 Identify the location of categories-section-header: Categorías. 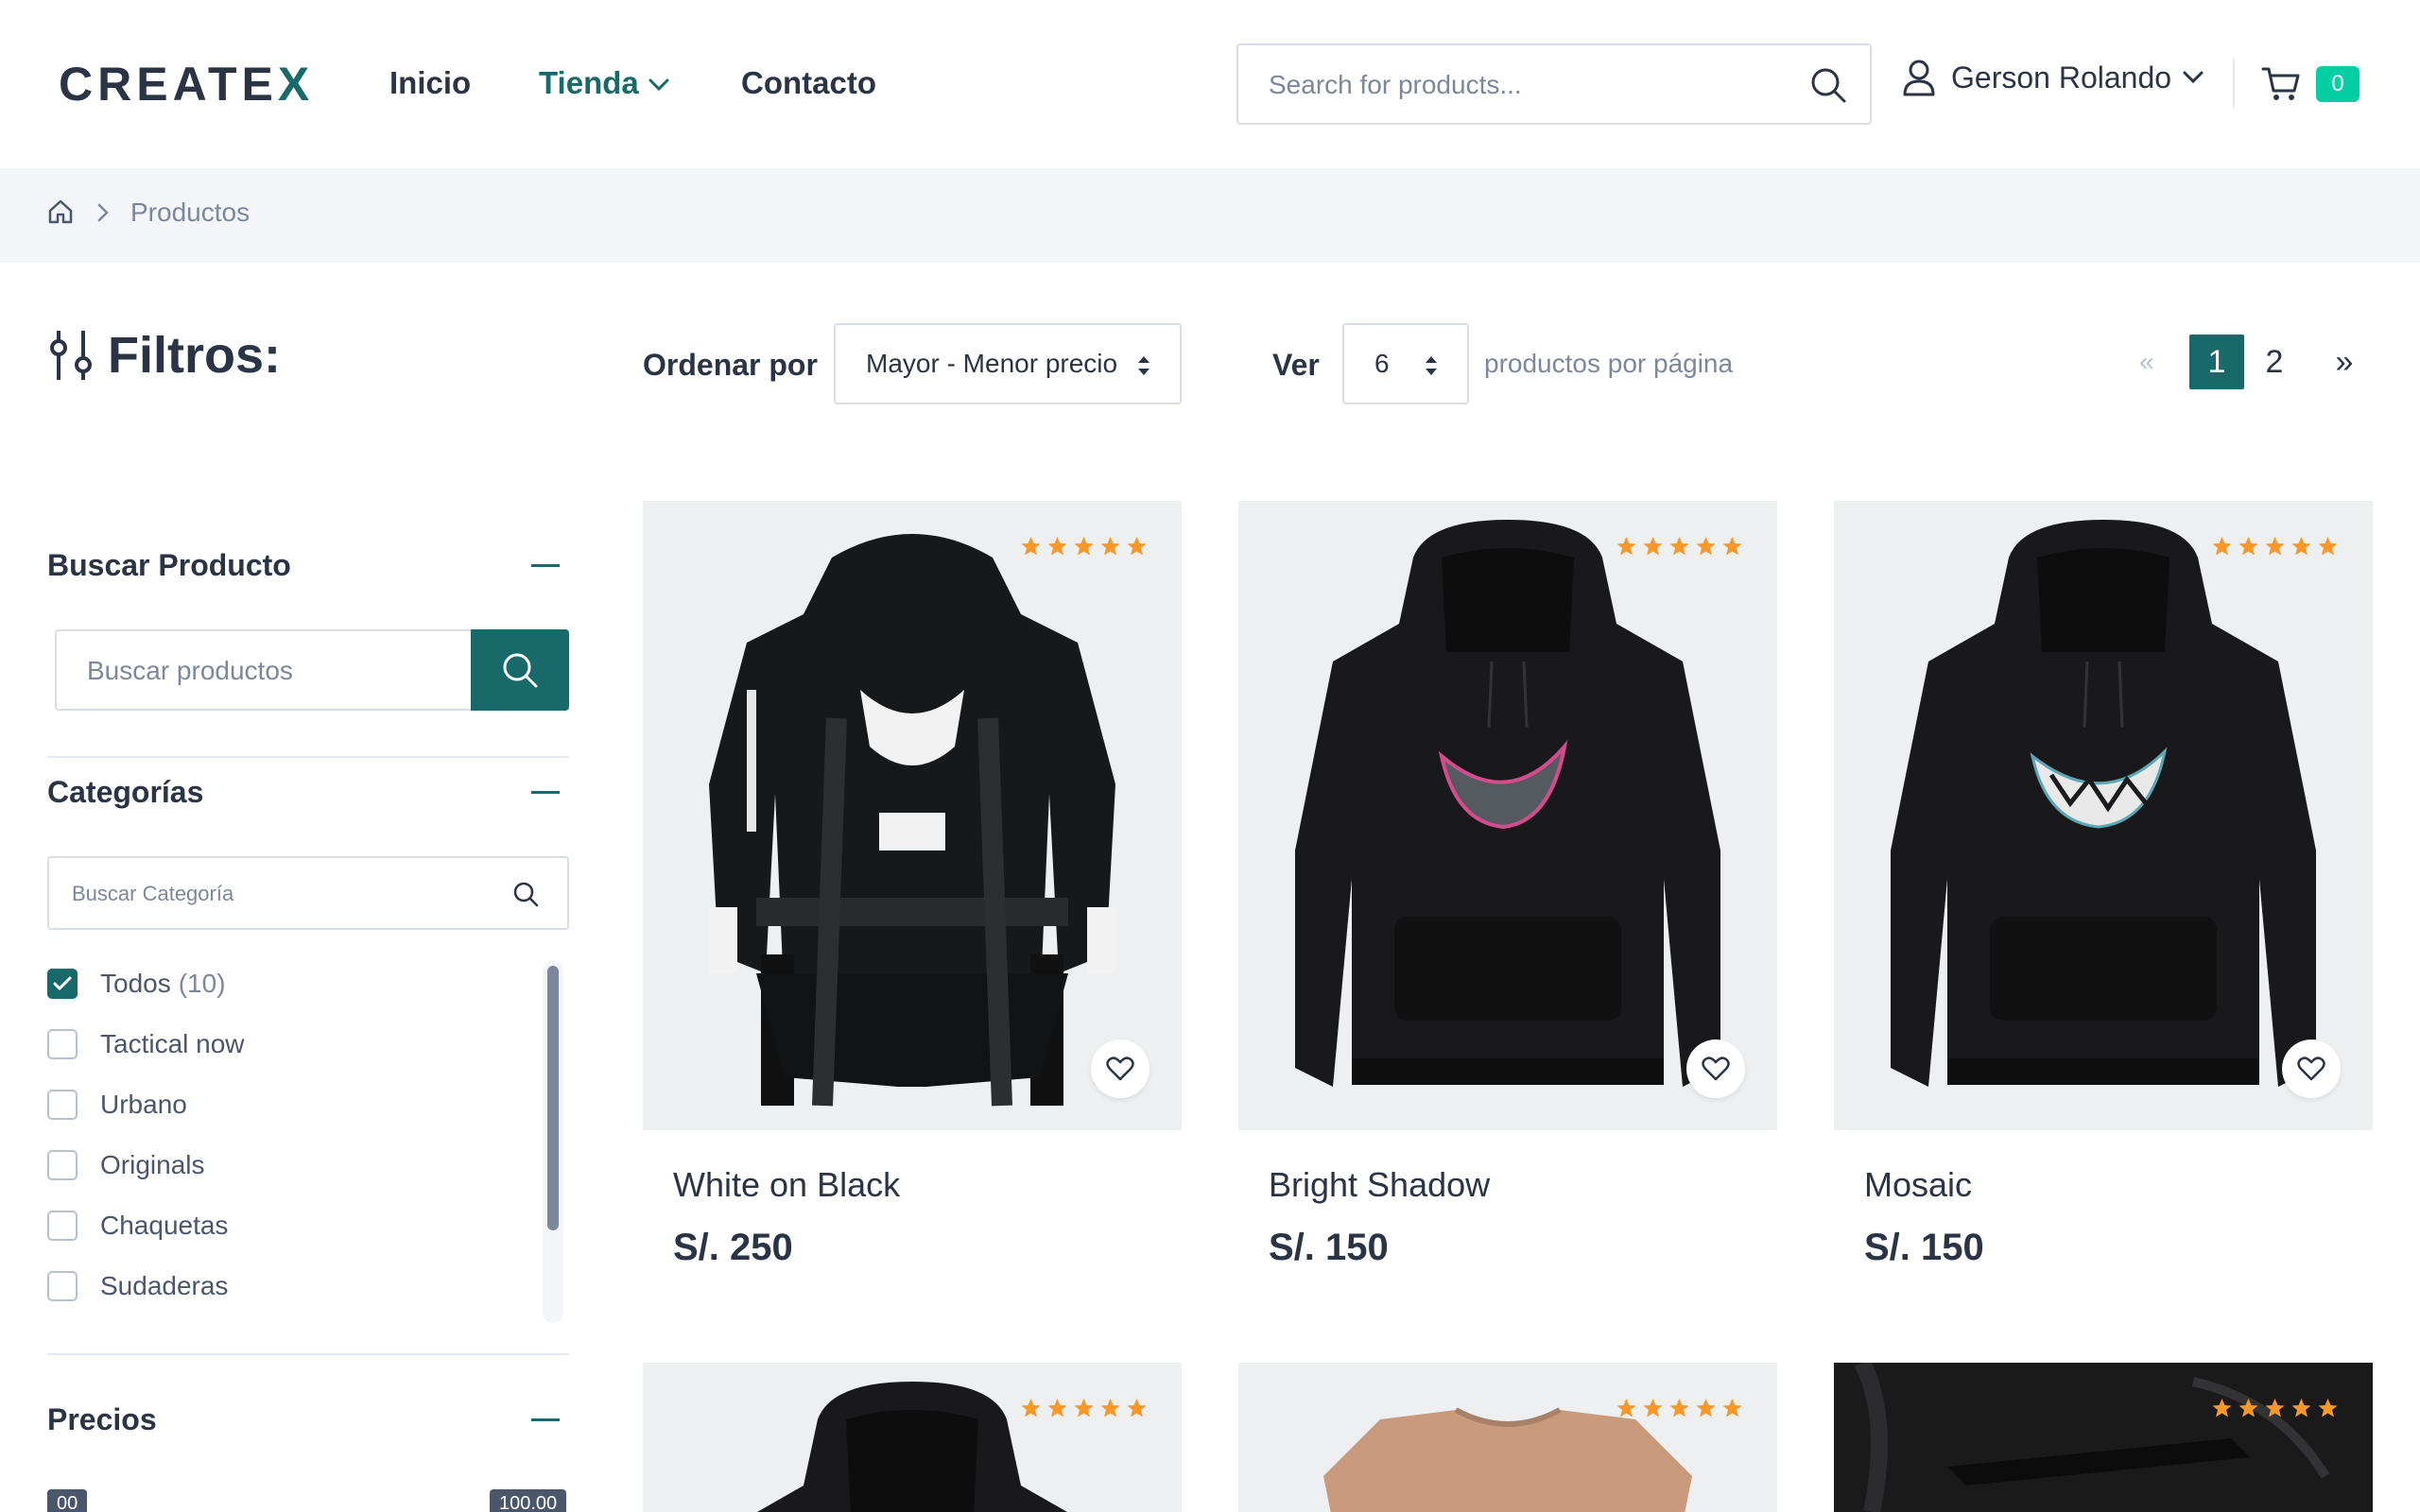
(308, 792).